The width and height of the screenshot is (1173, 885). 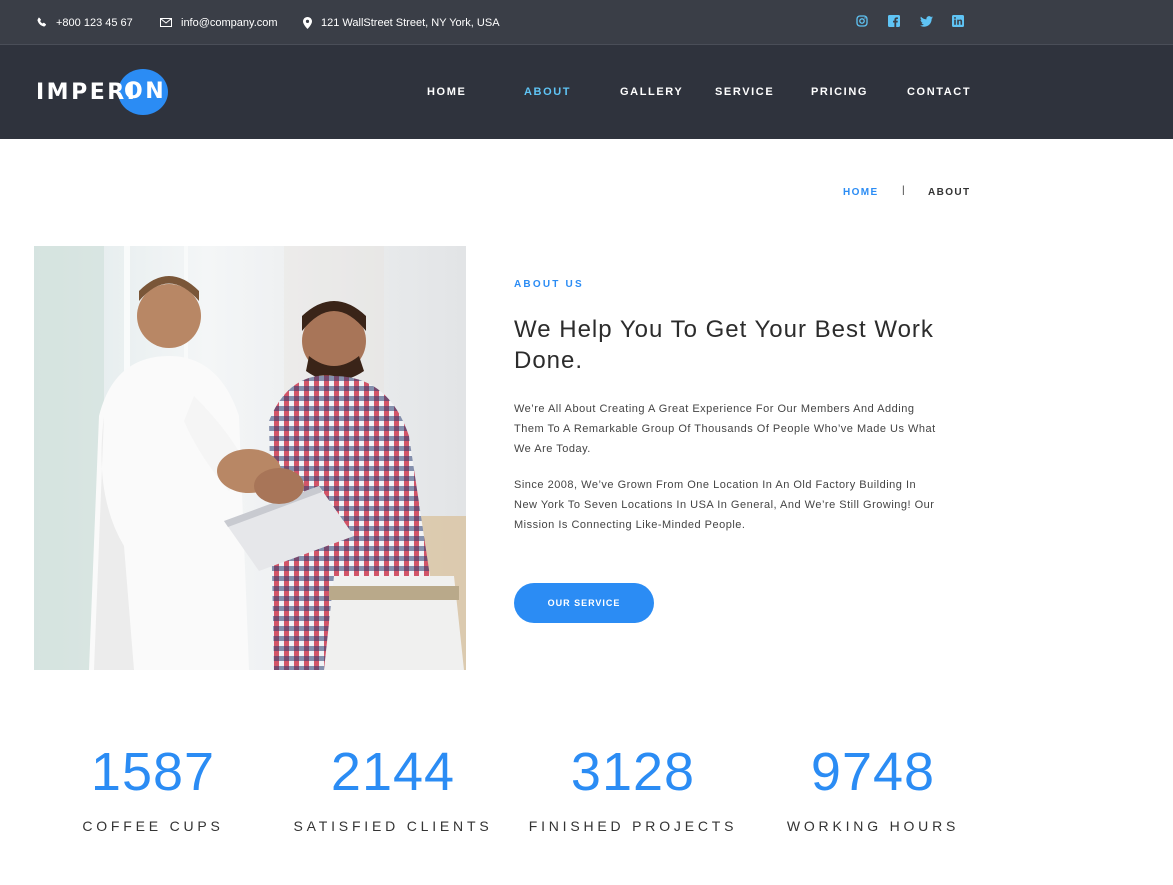 I want to click on stat-label: FINISHED PROJECTS, so click(x=633, y=826).